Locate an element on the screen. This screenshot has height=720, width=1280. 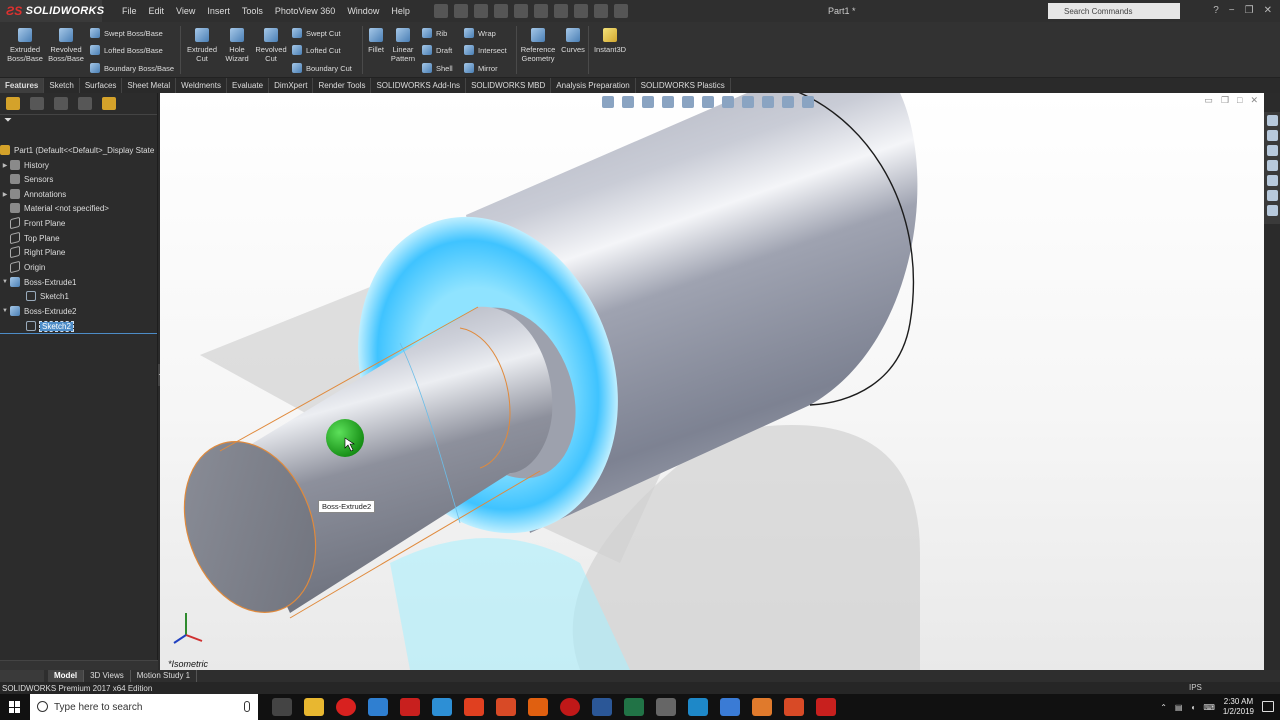
menu-window: Window is located at coordinates (363, 11).